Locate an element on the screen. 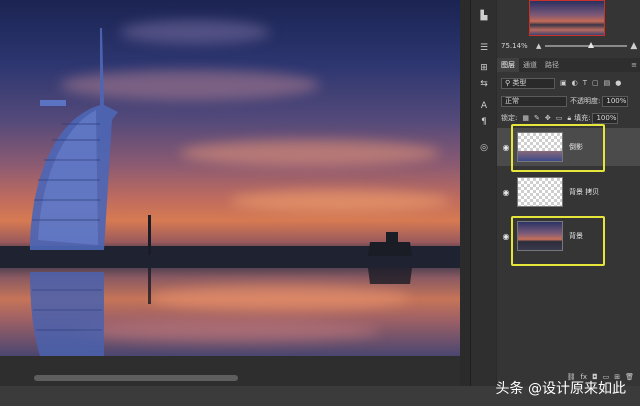 The height and width of the screenshot is (406, 640). layer-filter-select: ⚲ 类型 is located at coordinates (528, 83).